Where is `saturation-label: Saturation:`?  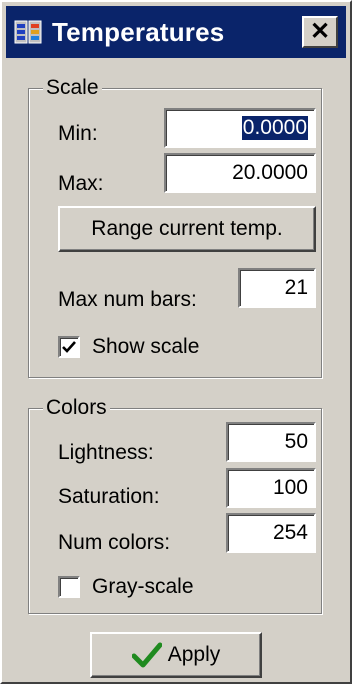
saturation-label: Saturation: is located at coordinates (109, 496).